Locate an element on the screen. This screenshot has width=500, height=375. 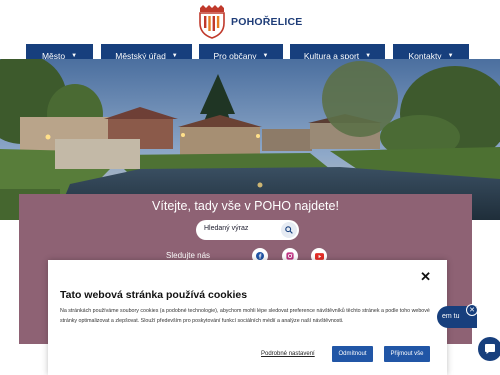
follow-us-label: Sledujte nás is located at coordinates (188, 255).